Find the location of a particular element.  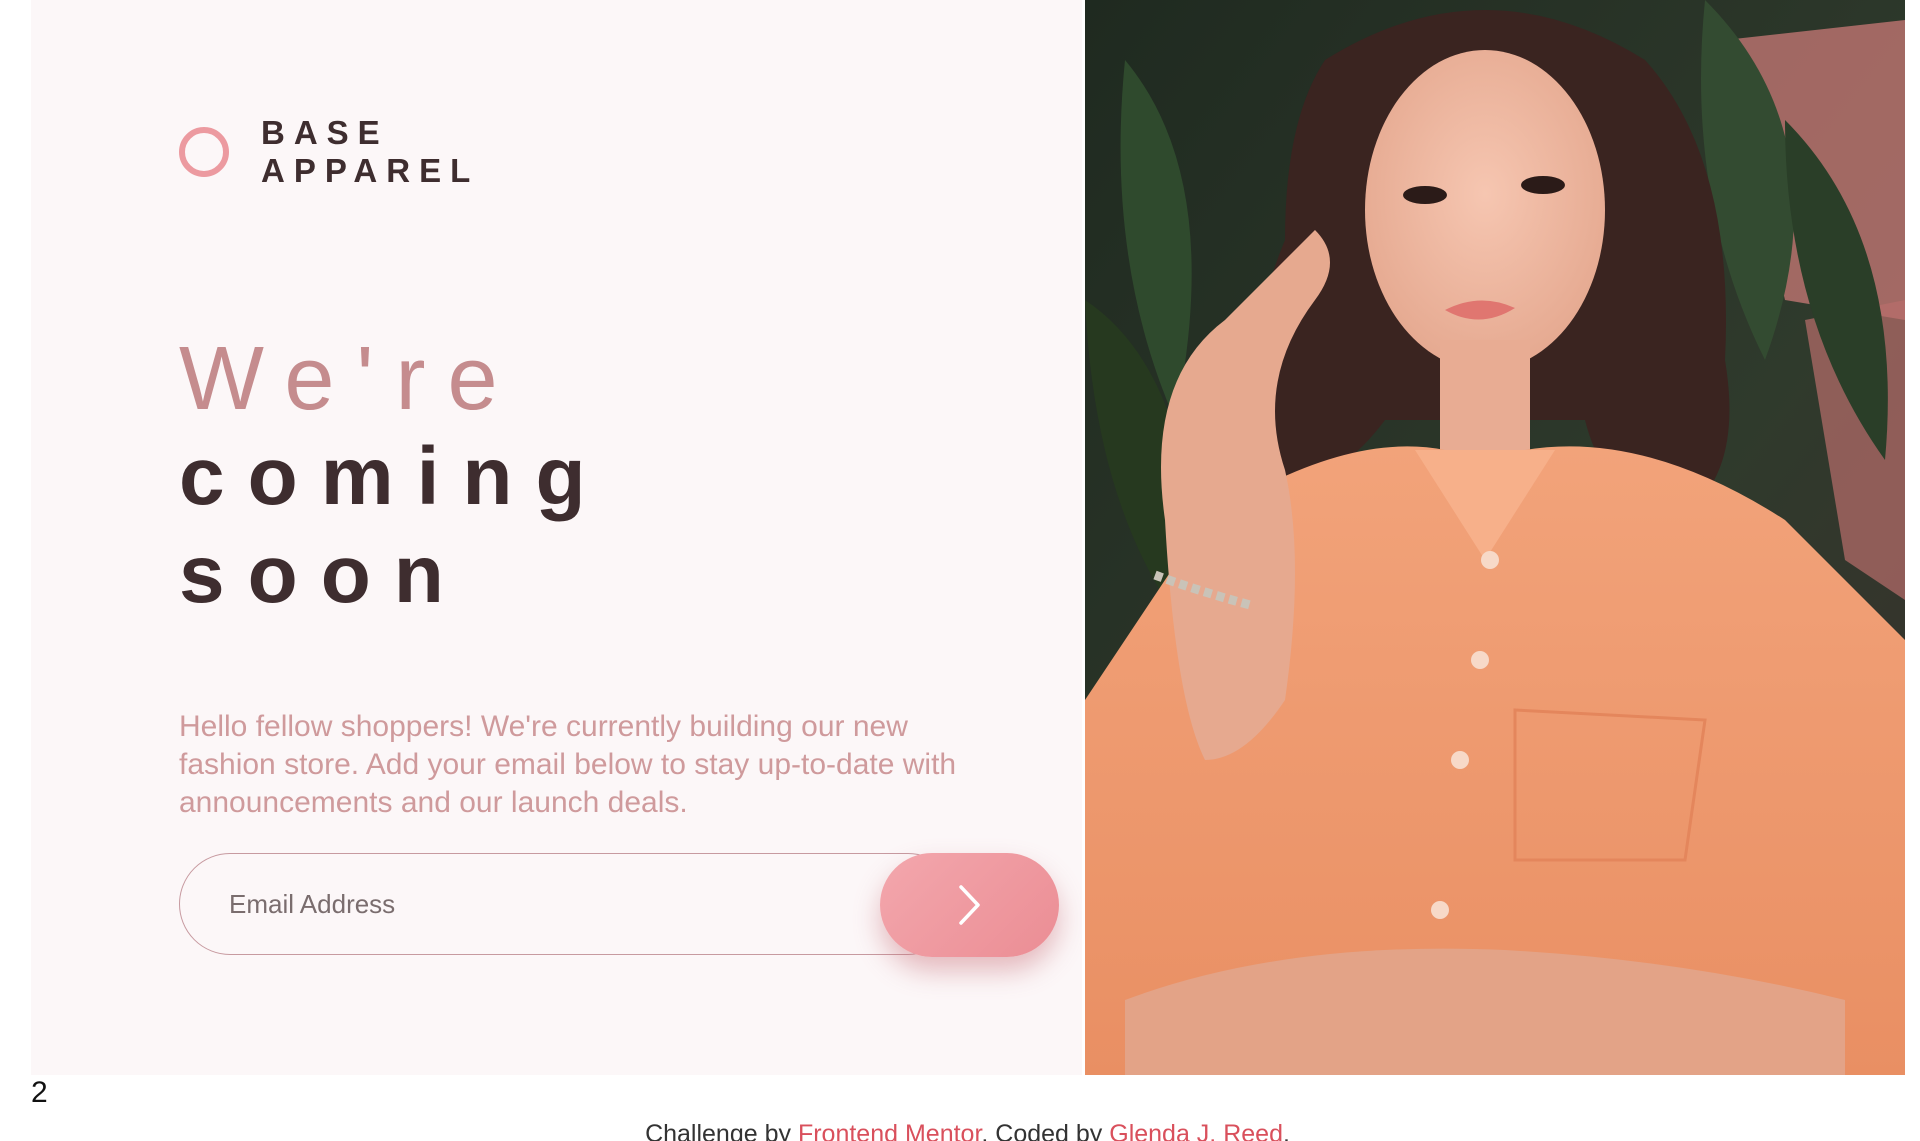

author-link: Glenda J. Reed is located at coordinates (1196, 1130).